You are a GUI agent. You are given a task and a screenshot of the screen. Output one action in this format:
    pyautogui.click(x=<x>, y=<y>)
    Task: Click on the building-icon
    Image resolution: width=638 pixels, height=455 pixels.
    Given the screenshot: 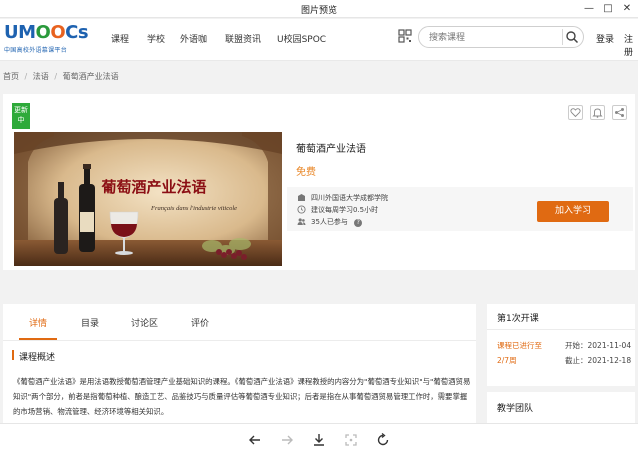 What is the action you would take?
    pyautogui.click(x=301, y=197)
    